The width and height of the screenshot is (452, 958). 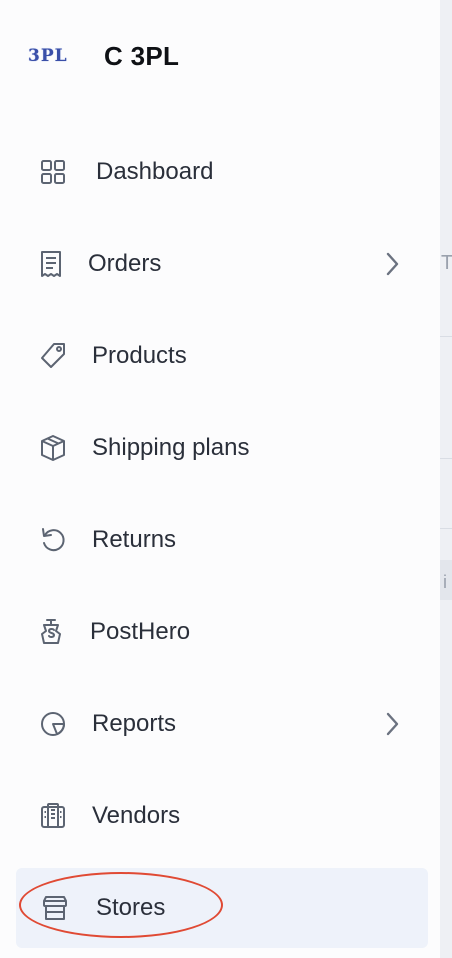 I want to click on sidebar-item-label: Dashboard, so click(x=155, y=171).